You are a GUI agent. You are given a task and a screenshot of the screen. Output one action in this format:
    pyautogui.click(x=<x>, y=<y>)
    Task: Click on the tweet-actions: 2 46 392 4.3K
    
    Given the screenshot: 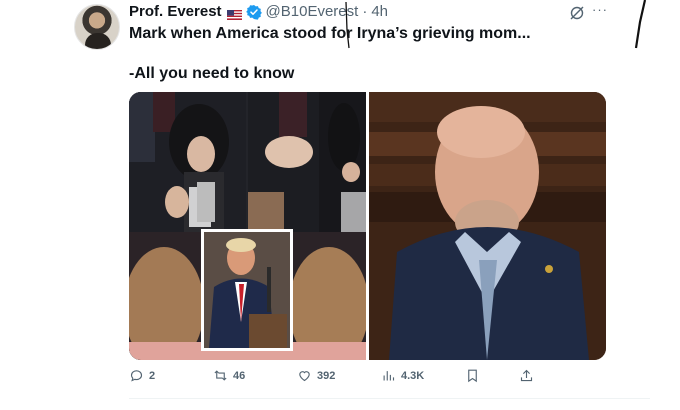 What is the action you would take?
    pyautogui.click(x=334, y=378)
    